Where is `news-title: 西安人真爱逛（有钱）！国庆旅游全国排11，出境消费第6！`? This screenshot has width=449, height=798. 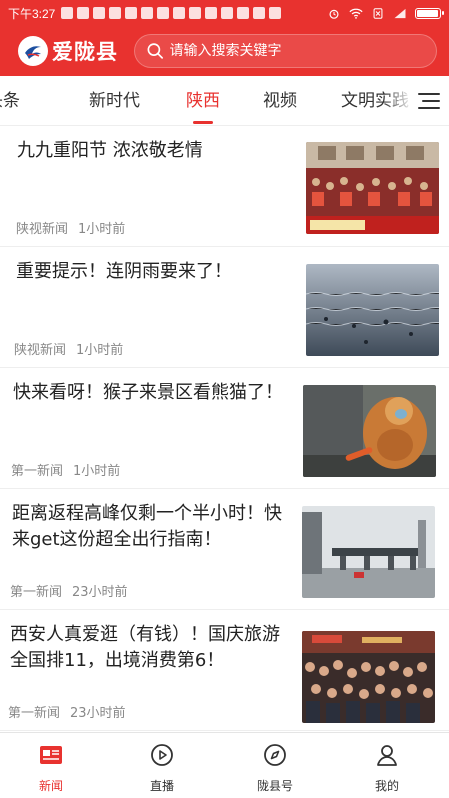 news-title: 西安人真爱逛（有钱）！国庆旅游全国排11，出境消费第6！ is located at coordinates (145, 647).